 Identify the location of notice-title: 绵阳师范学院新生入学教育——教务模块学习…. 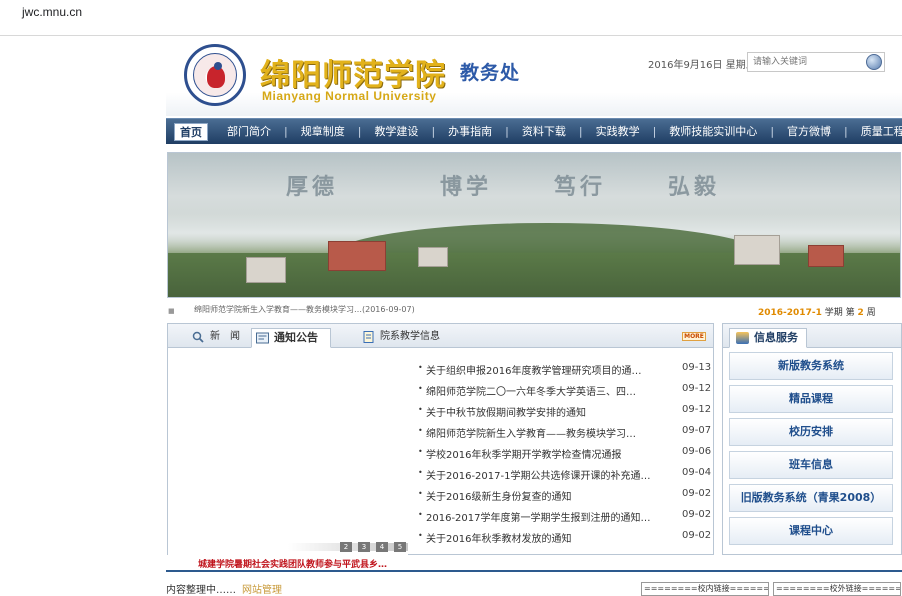
(542, 432).